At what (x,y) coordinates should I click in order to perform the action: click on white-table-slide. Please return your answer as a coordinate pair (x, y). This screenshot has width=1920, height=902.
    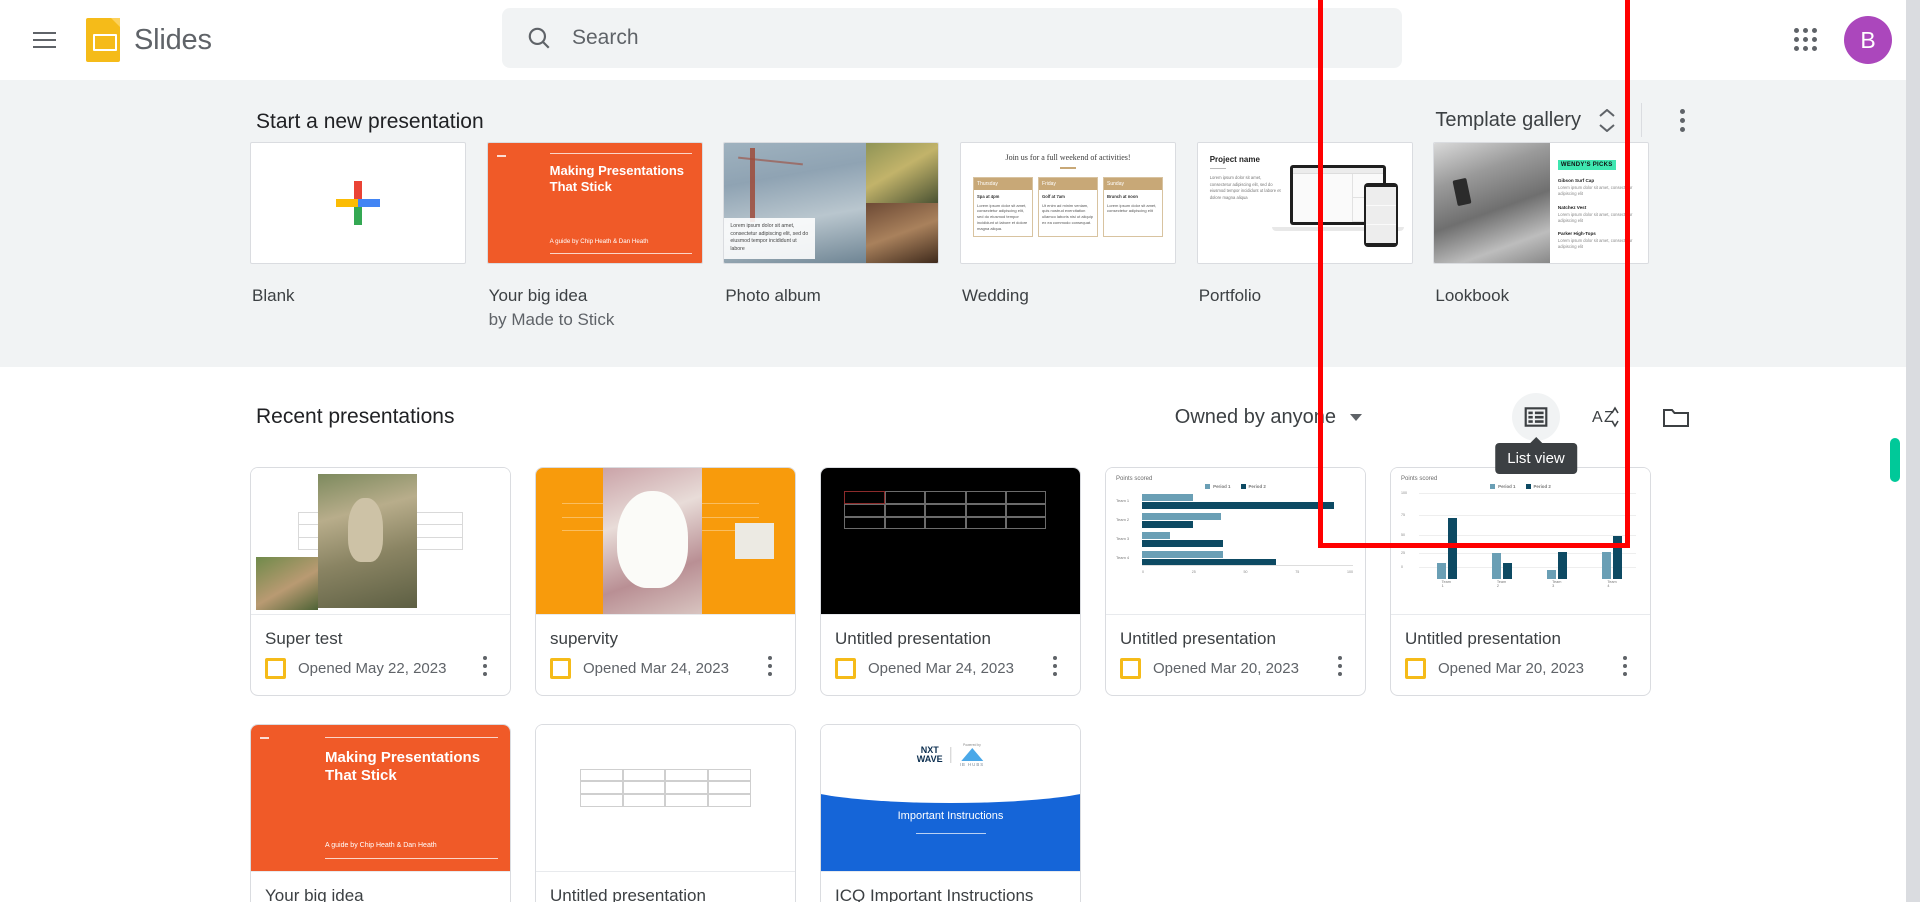
    Looking at the image, I should click on (665, 798).